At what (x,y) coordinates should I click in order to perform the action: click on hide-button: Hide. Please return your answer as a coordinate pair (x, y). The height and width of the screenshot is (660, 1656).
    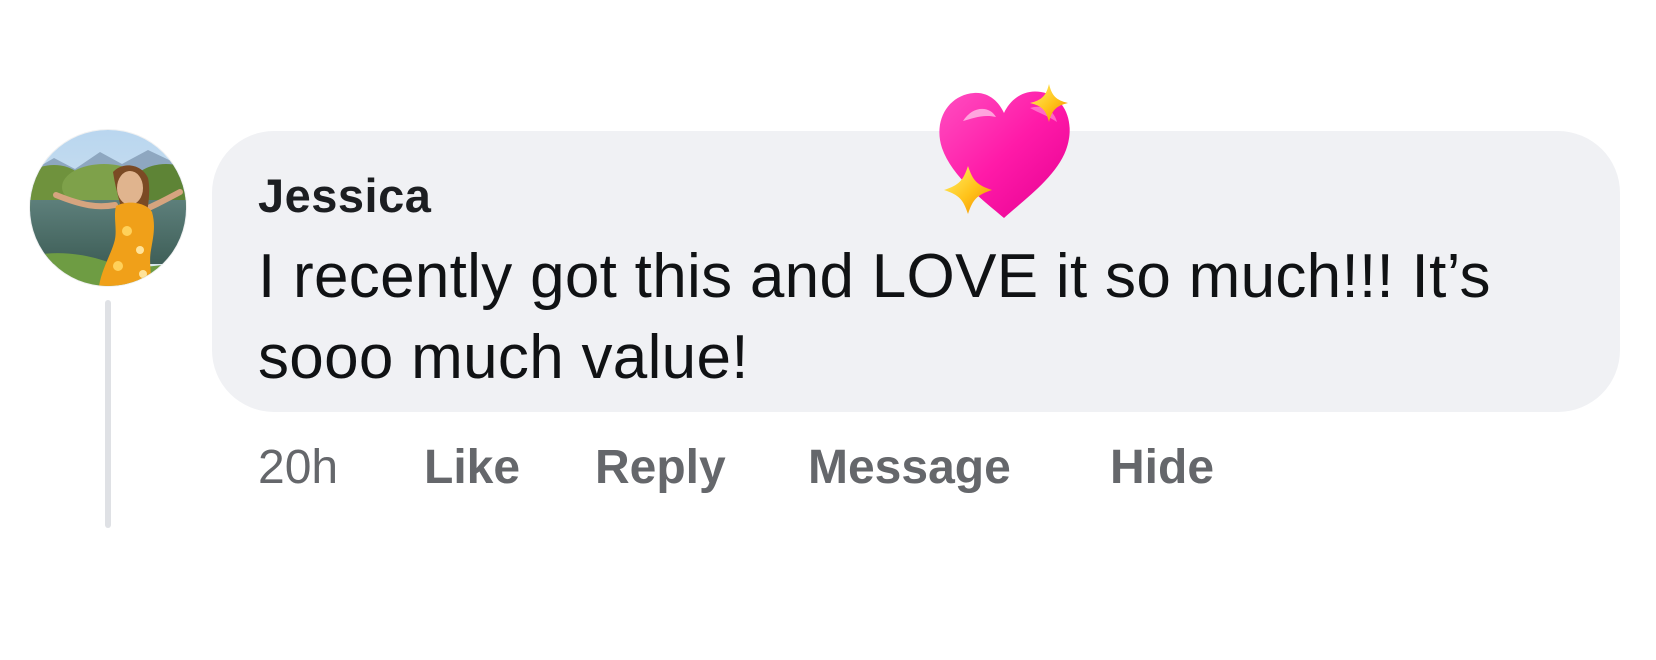
    Looking at the image, I should click on (1162, 468).